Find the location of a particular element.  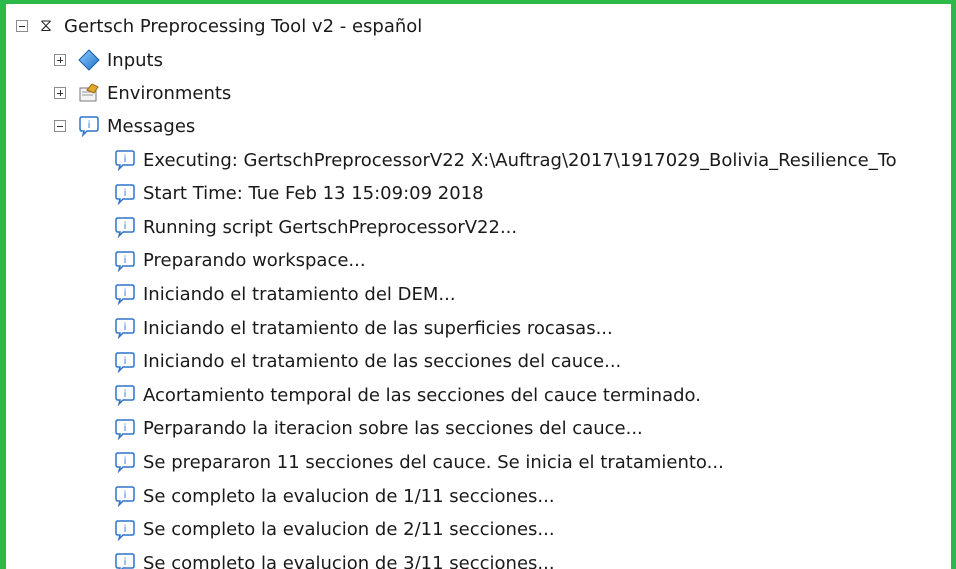

inputs-diamond-icon is located at coordinates (89, 60).